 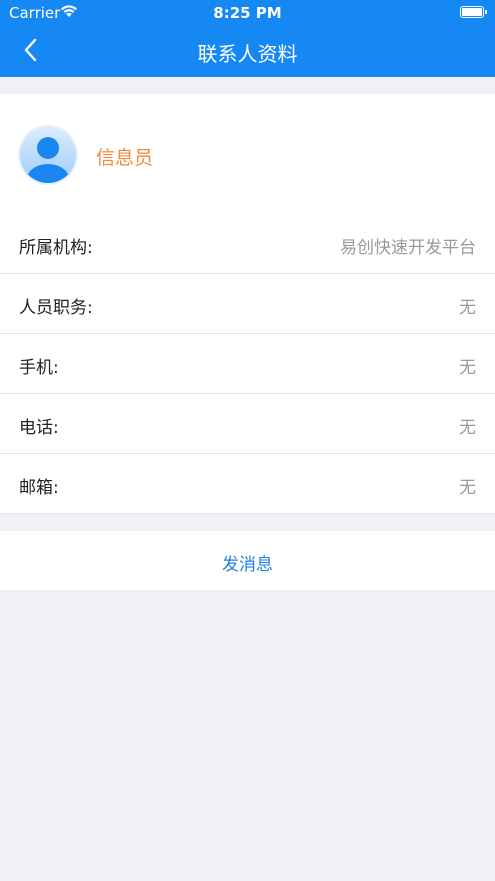 I want to click on field-row-phone: 电话: 无, so click(x=247, y=424).